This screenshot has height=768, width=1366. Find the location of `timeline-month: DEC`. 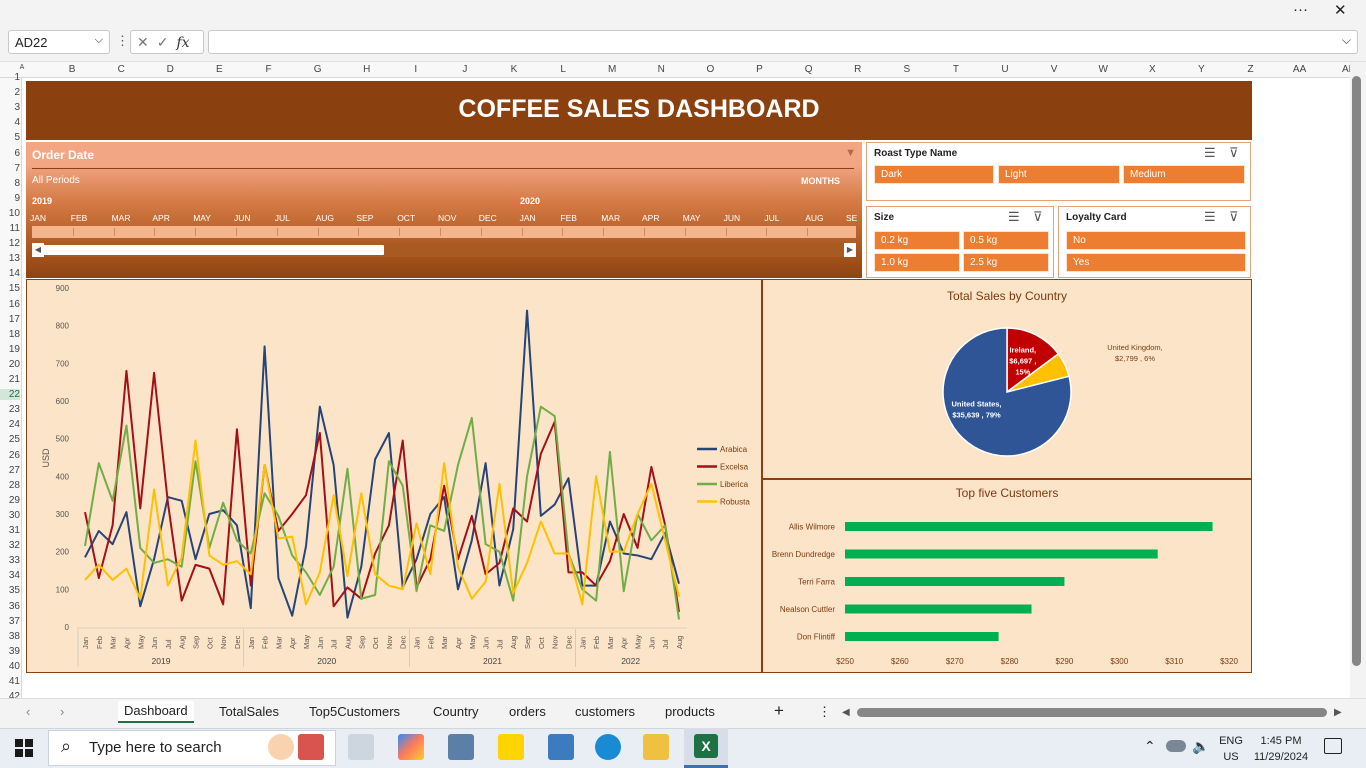

timeline-month: DEC is located at coordinates (488, 218).